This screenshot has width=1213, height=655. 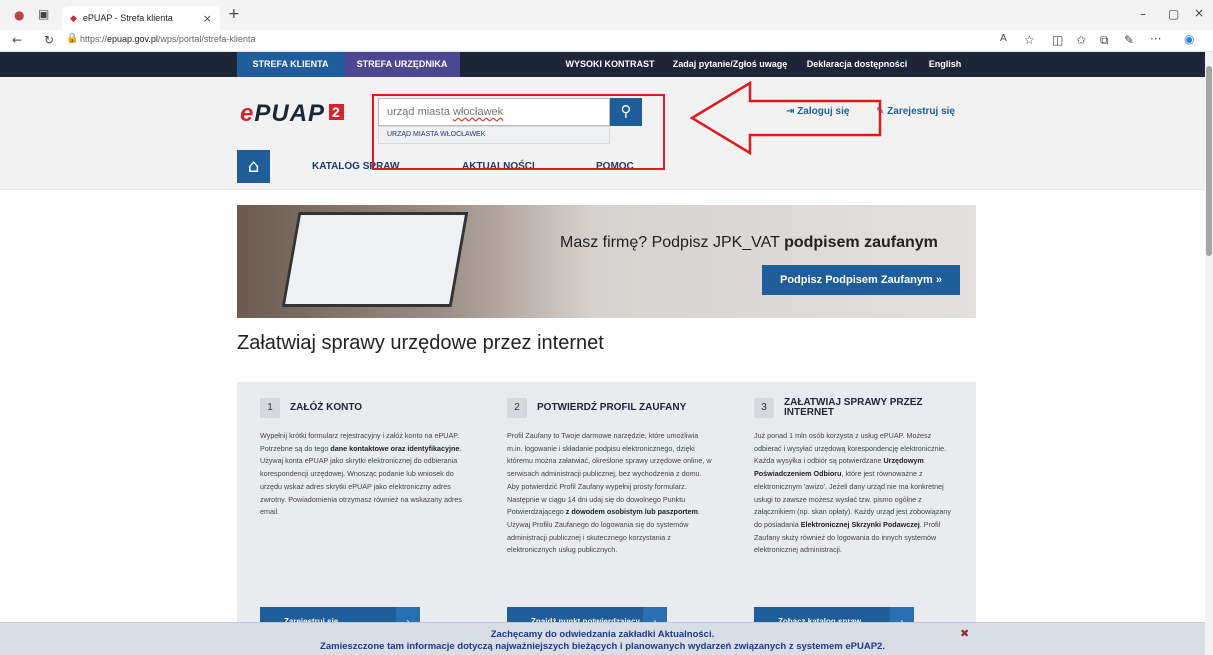 I want to click on step-number: 3, so click(x=764, y=408).